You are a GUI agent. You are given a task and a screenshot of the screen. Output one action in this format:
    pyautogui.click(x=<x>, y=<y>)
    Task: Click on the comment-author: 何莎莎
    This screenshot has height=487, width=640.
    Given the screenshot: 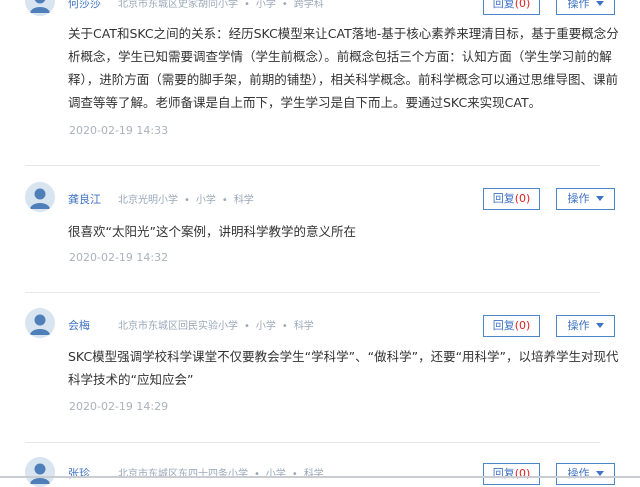 What is the action you would take?
    pyautogui.click(x=84, y=5)
    